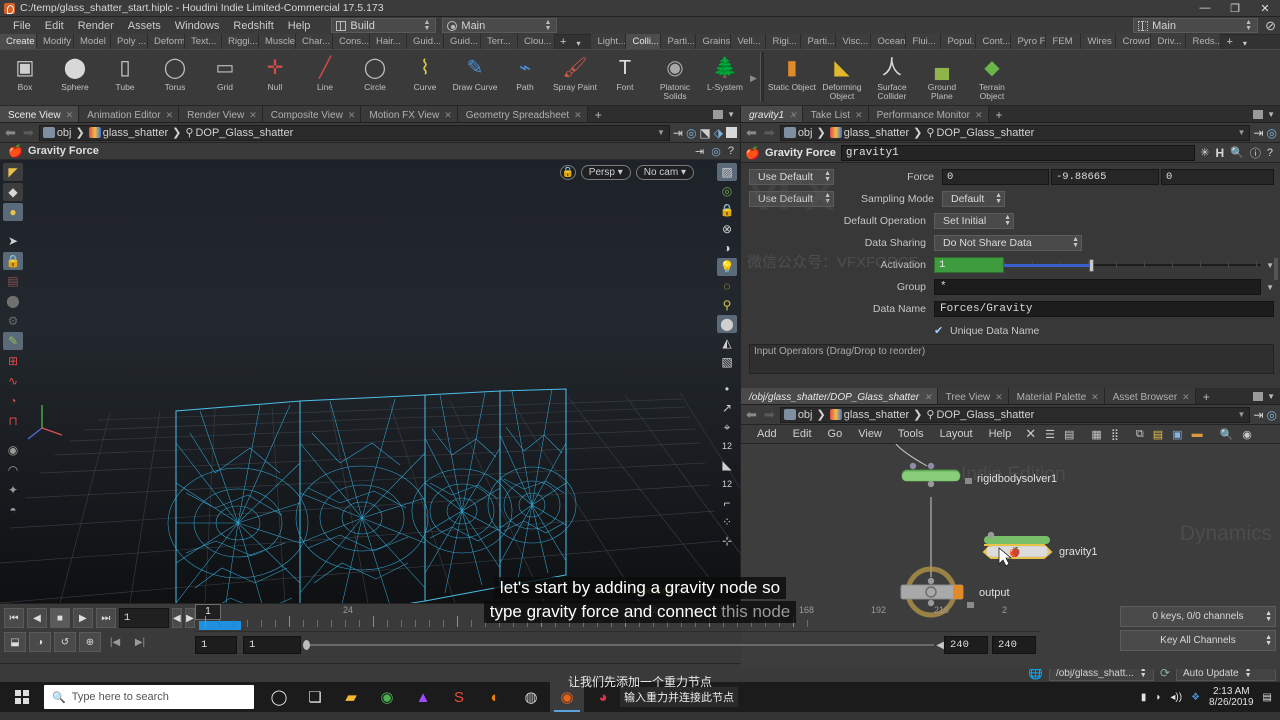  I want to click on shelf-tool-null: ✛ Null, so click(275, 76).